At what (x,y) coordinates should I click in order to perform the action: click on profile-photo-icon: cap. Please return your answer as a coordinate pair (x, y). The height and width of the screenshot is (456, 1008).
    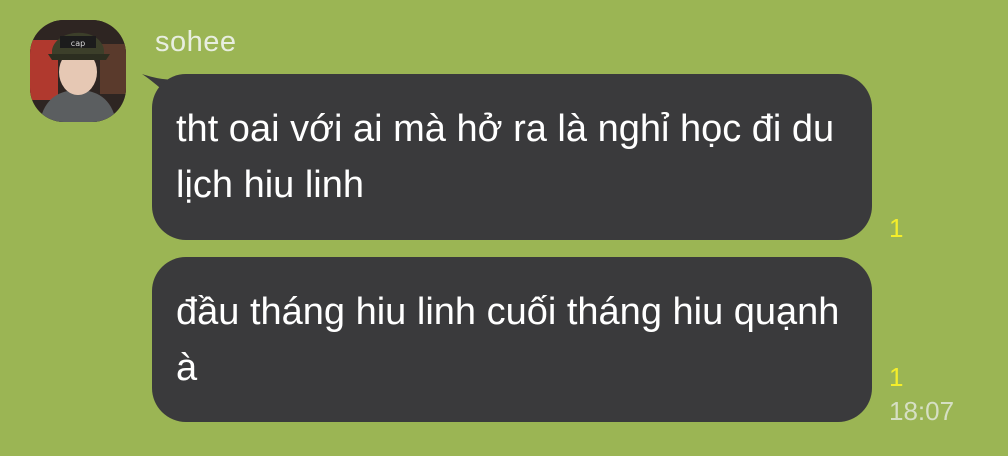
    Looking at the image, I should click on (78, 71).